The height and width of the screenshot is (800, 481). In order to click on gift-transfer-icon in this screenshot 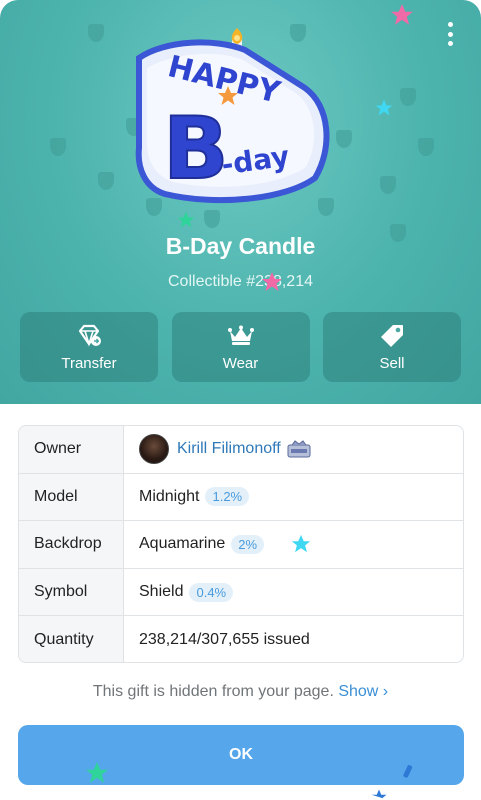, I will do `click(89, 335)`.